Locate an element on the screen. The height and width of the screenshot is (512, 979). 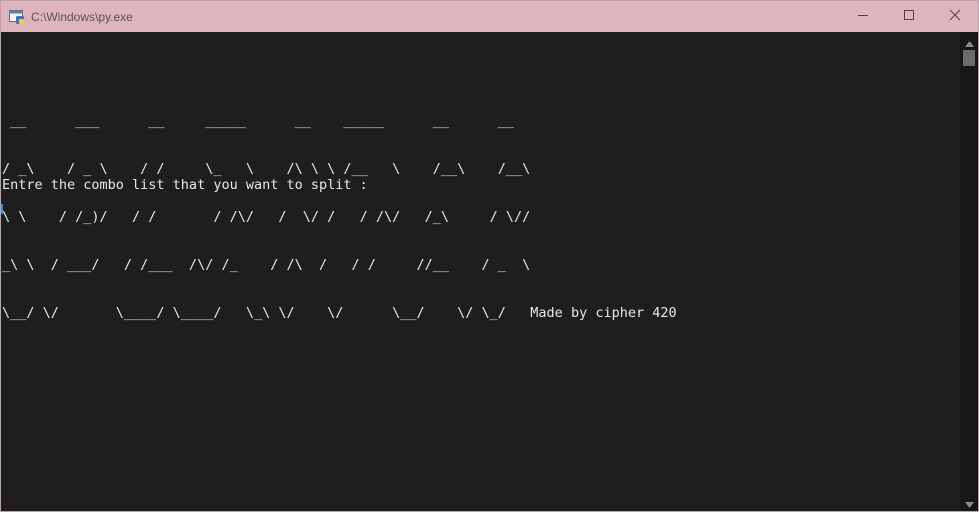
minimize-icon is located at coordinates (863, 17).